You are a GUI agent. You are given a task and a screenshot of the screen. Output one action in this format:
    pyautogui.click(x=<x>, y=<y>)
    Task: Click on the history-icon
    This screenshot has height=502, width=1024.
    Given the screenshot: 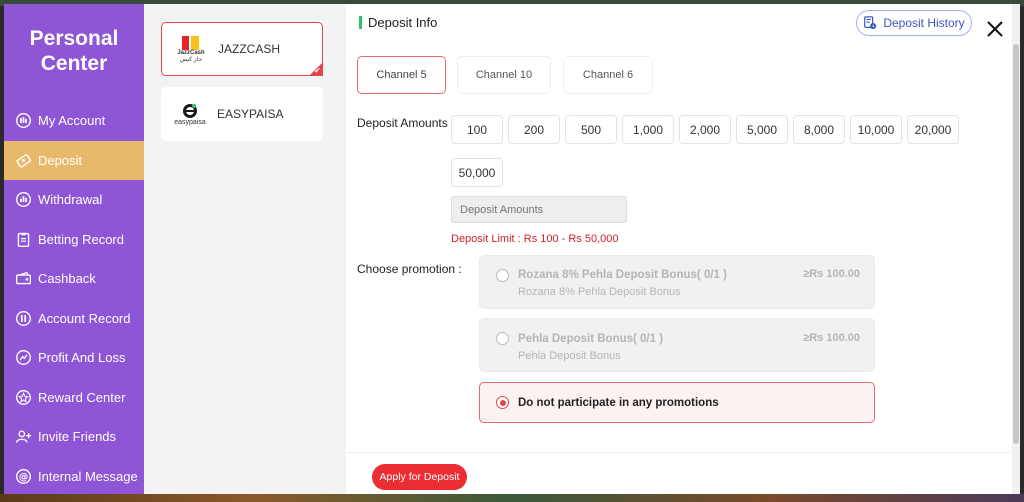 What is the action you would take?
    pyautogui.click(x=870, y=23)
    